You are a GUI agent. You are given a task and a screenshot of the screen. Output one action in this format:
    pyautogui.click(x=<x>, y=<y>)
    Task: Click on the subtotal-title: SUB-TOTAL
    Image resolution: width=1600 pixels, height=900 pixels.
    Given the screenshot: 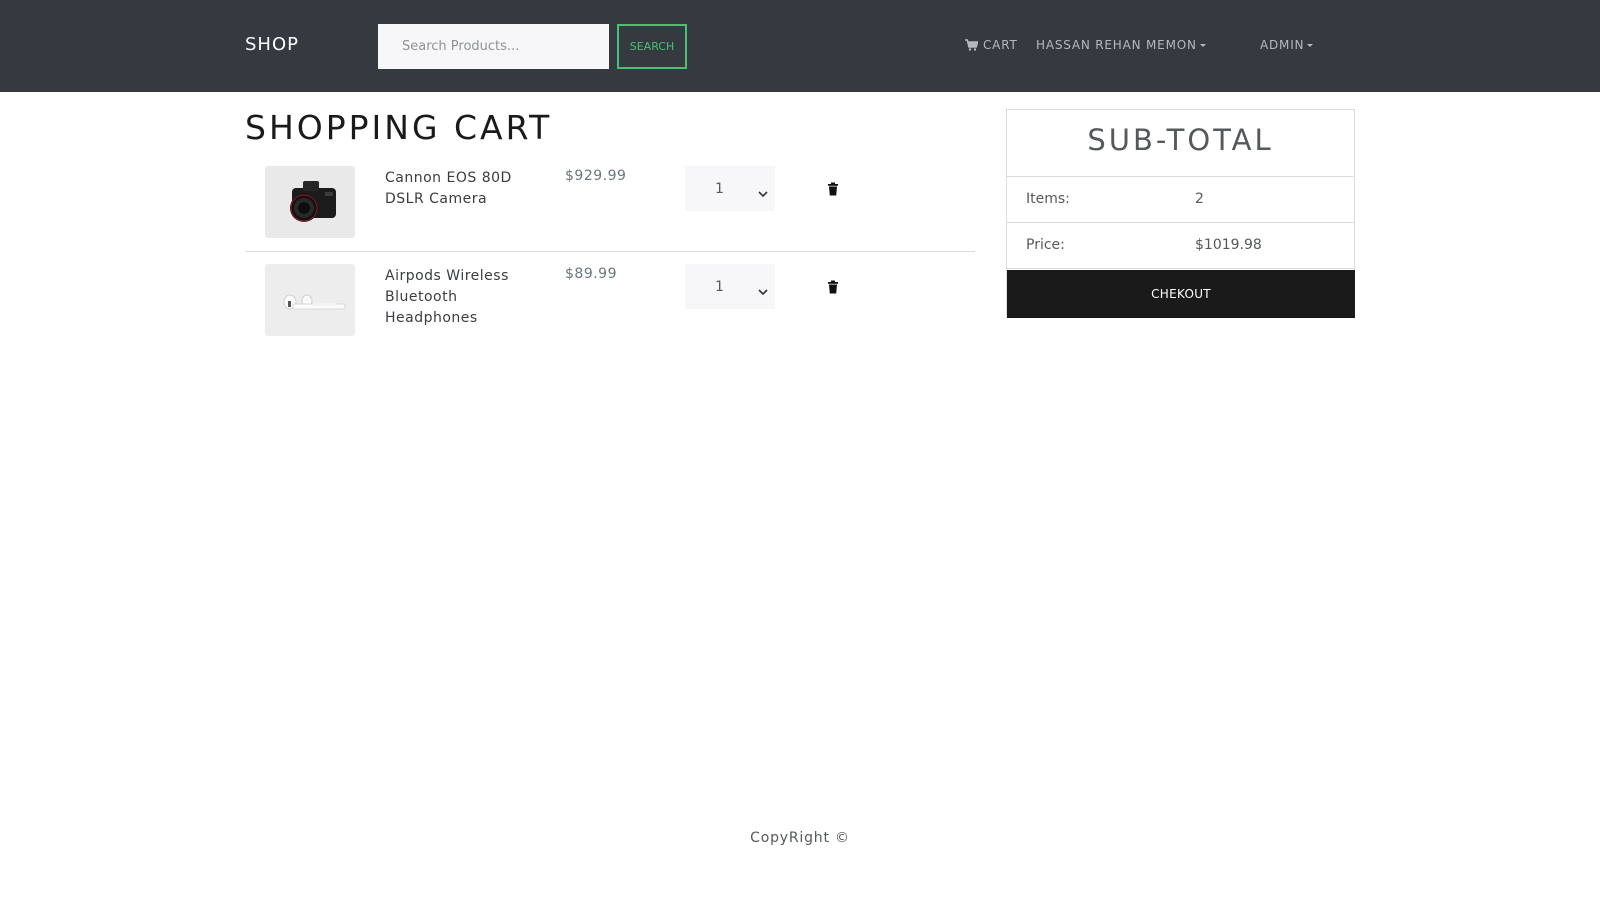 What is the action you would take?
    pyautogui.click(x=1180, y=143)
    